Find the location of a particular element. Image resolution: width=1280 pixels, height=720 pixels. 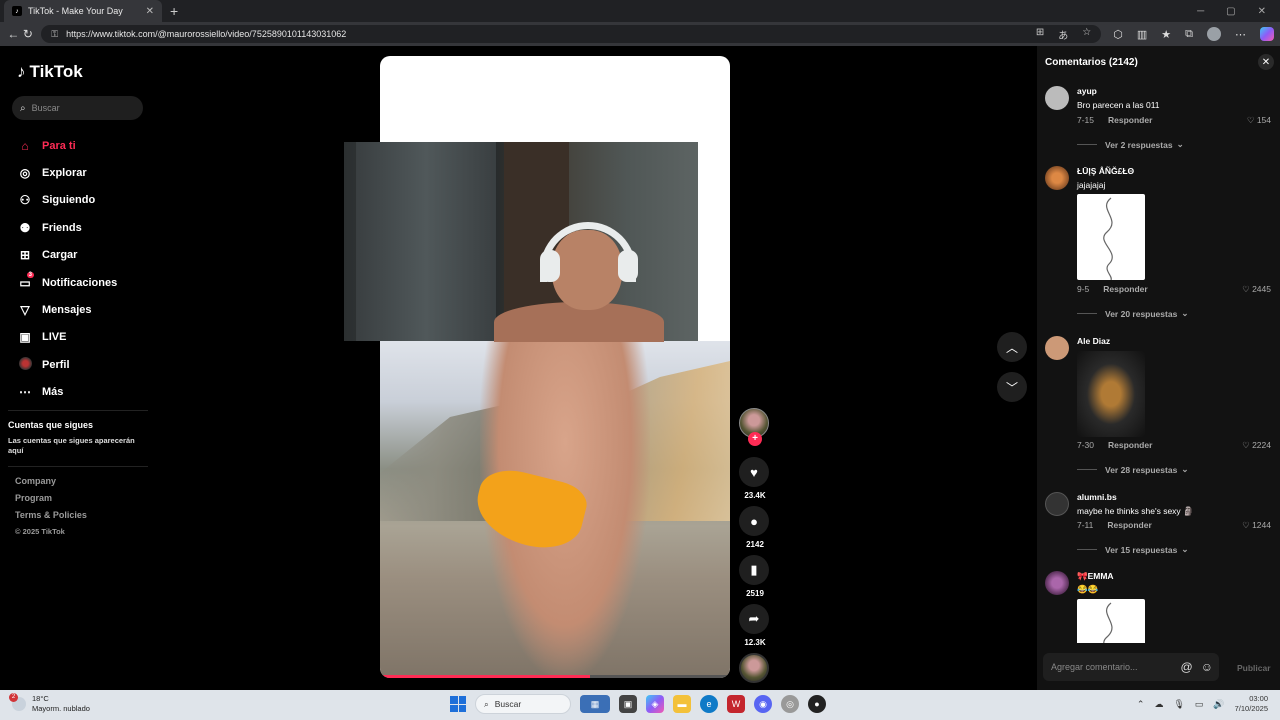

close-comments-button: ✕ is located at coordinates (1266, 62).